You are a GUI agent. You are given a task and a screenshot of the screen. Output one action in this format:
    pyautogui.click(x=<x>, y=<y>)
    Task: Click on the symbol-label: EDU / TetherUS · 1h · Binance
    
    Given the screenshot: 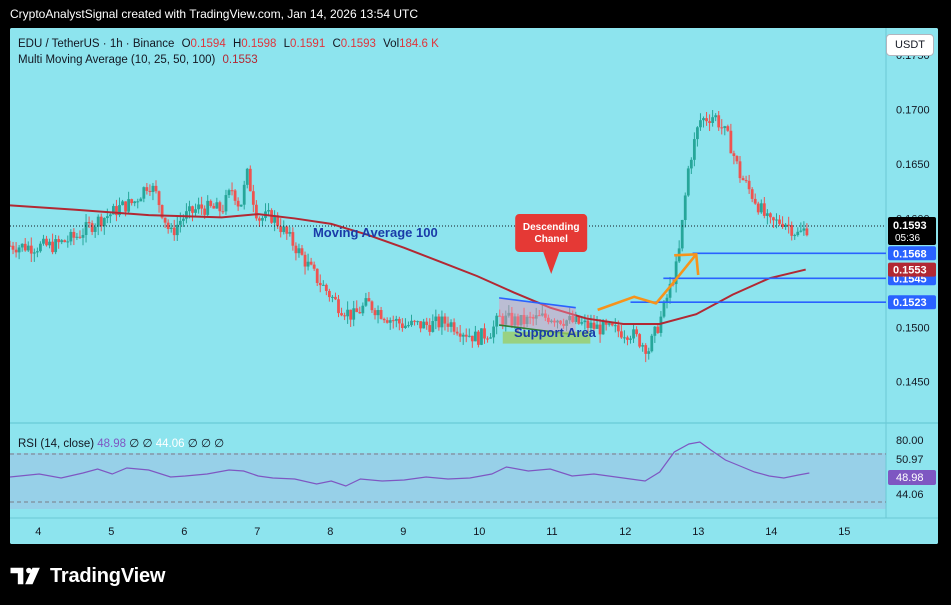 What is the action you would take?
    pyautogui.click(x=96, y=44)
    